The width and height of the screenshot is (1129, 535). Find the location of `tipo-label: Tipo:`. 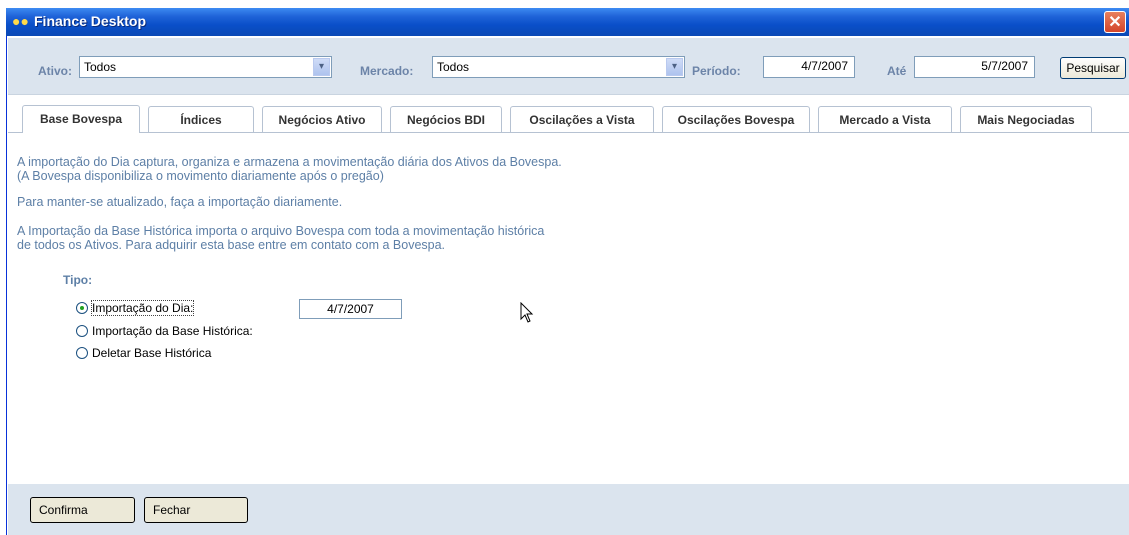

tipo-label: Tipo: is located at coordinates (78, 280).